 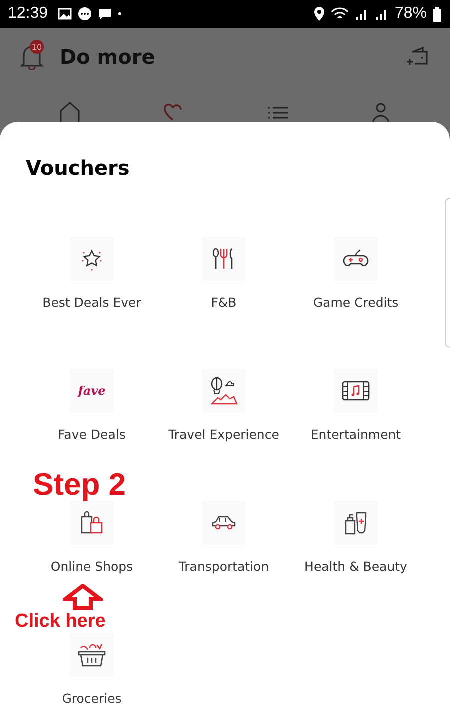 I want to click on voucher-category: Online Shops, so click(x=92, y=537).